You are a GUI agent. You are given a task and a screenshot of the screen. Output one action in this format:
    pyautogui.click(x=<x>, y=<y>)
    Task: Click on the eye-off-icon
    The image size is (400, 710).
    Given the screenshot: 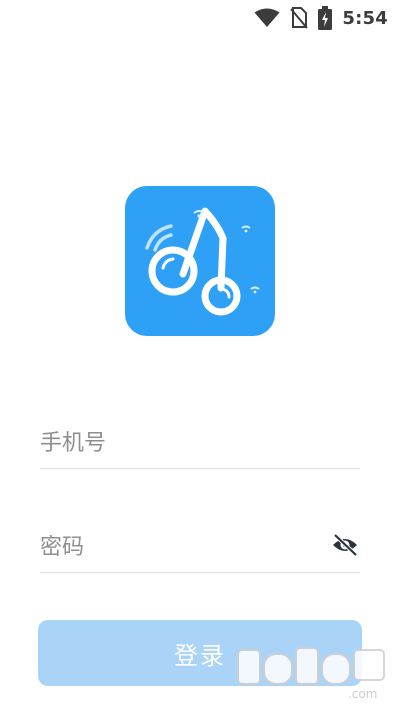 What is the action you would take?
    pyautogui.click(x=345, y=545)
    